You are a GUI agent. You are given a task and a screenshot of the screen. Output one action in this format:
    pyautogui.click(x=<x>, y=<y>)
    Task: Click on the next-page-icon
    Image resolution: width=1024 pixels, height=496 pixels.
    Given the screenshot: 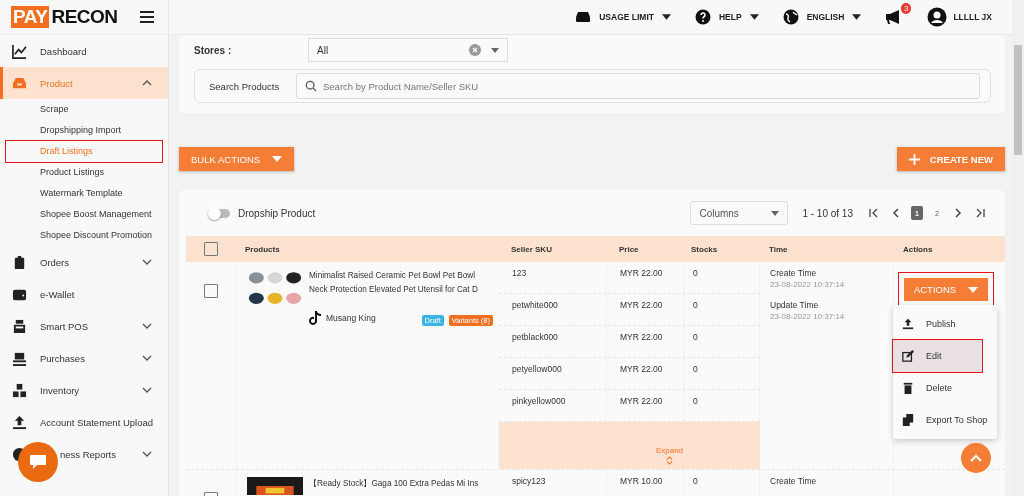 What is the action you would take?
    pyautogui.click(x=958, y=213)
    